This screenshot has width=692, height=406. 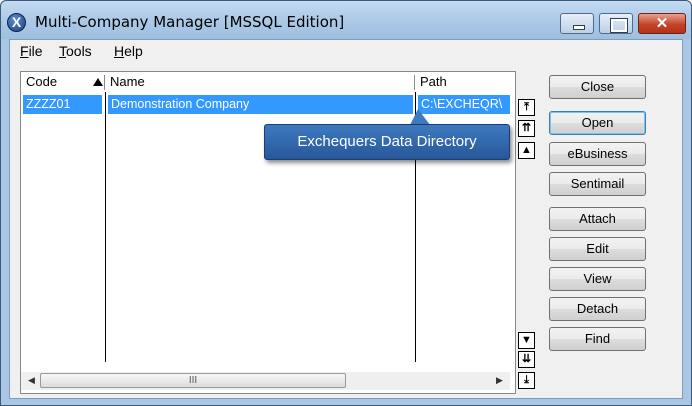 What do you see at coordinates (464, 104) in the screenshot?
I see `cell-path: C:\EXCHEQR\` at bounding box center [464, 104].